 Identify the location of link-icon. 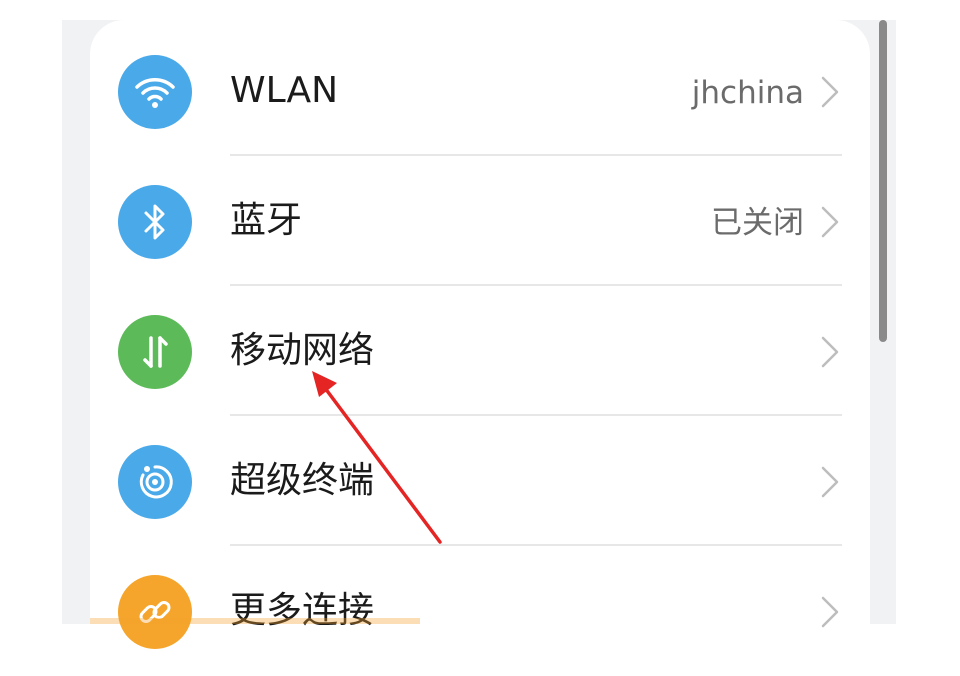
(155, 612).